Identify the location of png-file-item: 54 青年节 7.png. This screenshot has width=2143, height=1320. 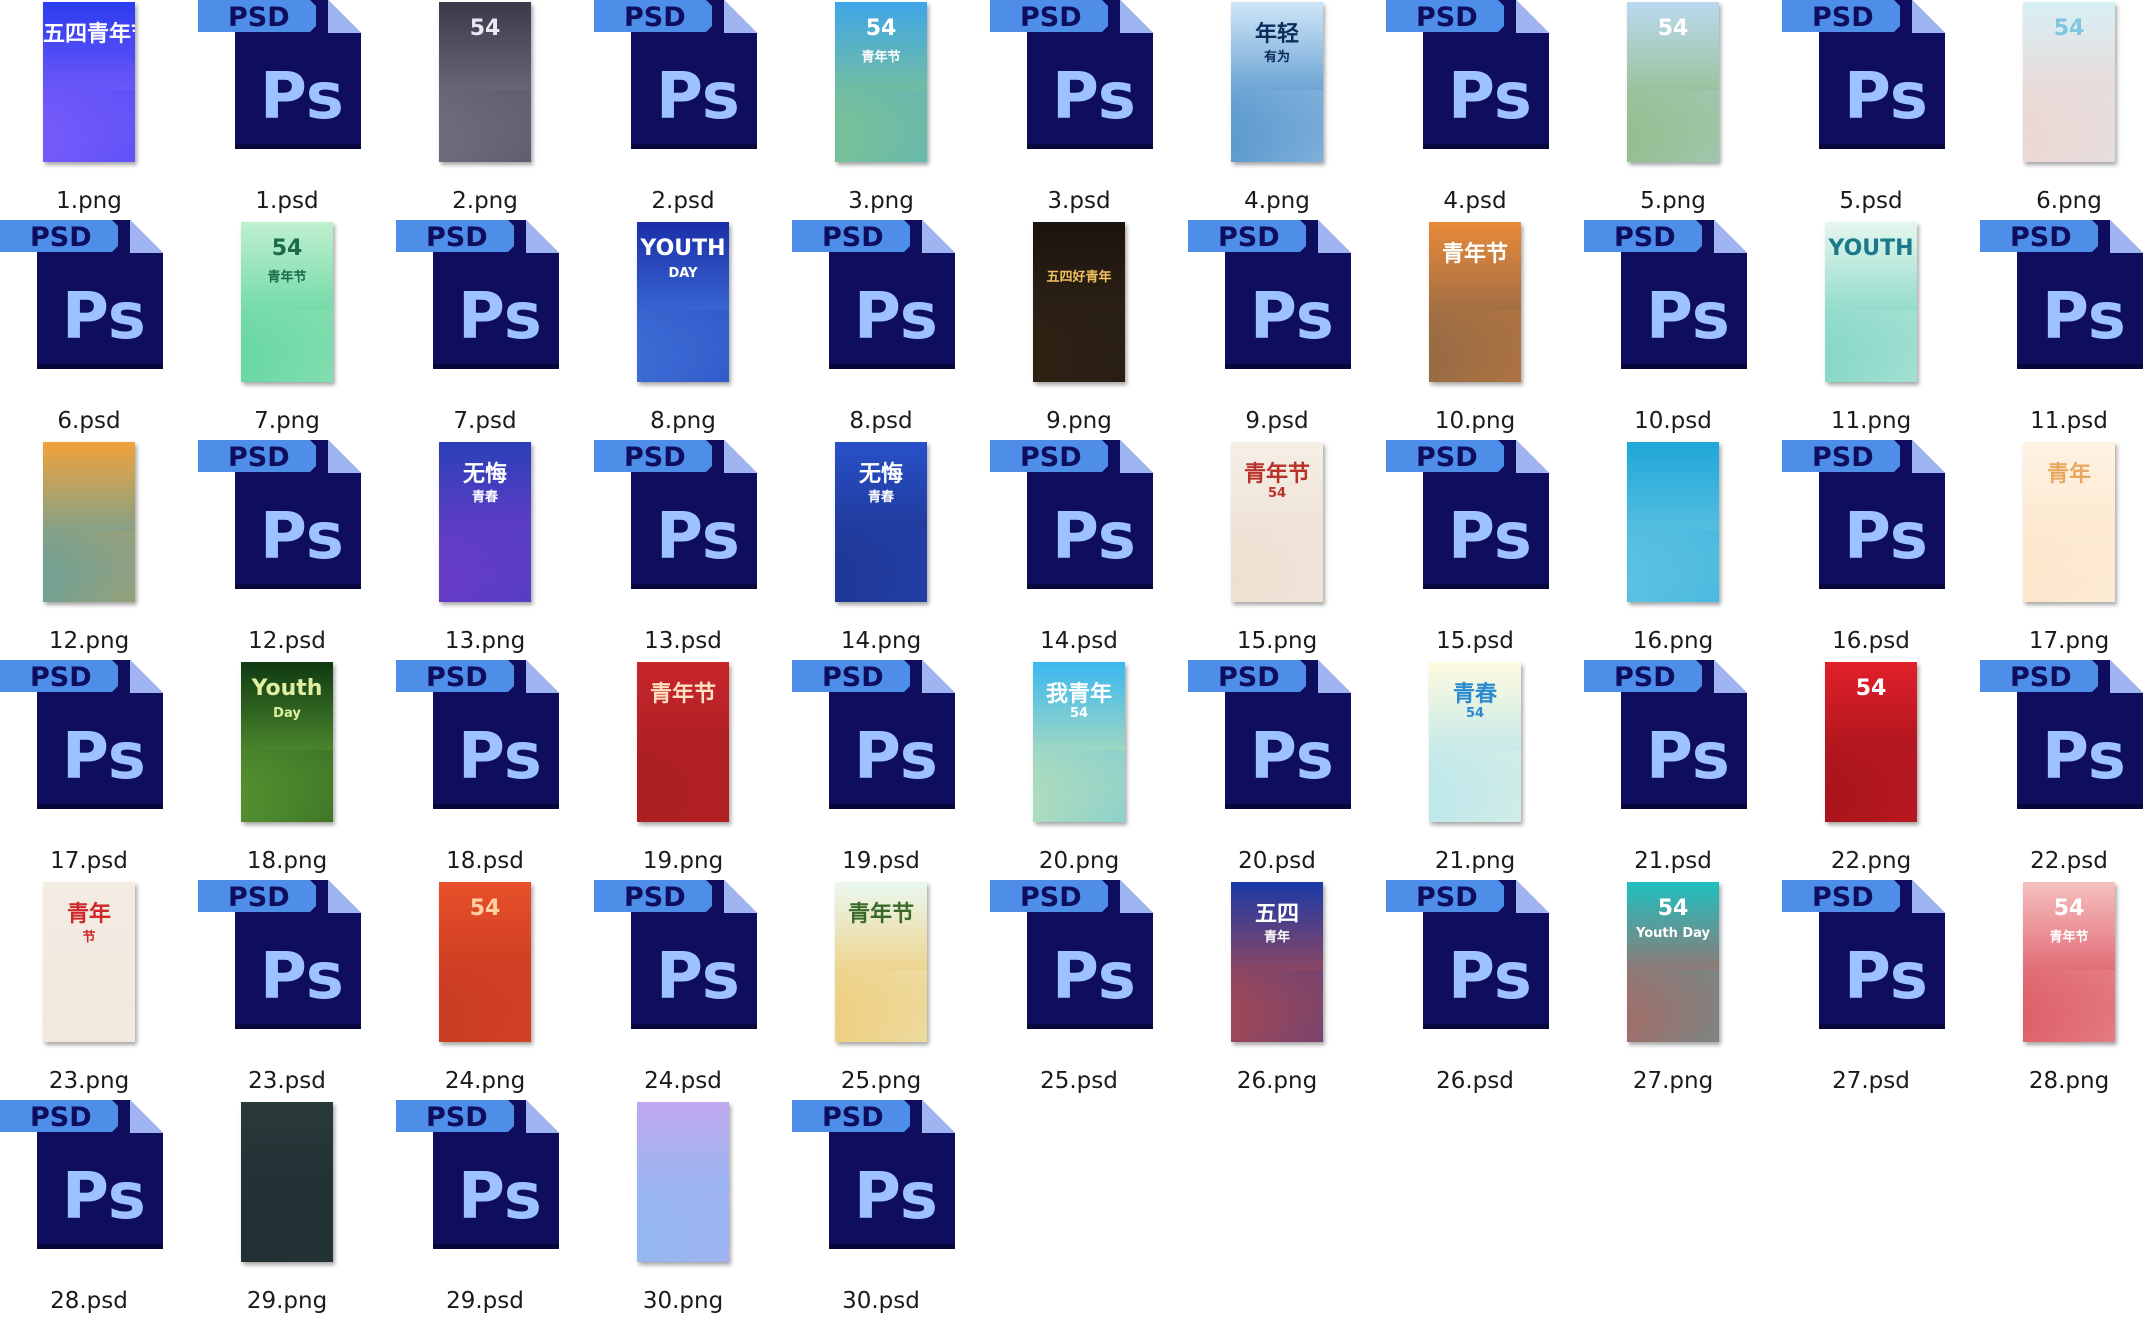
(287, 330).